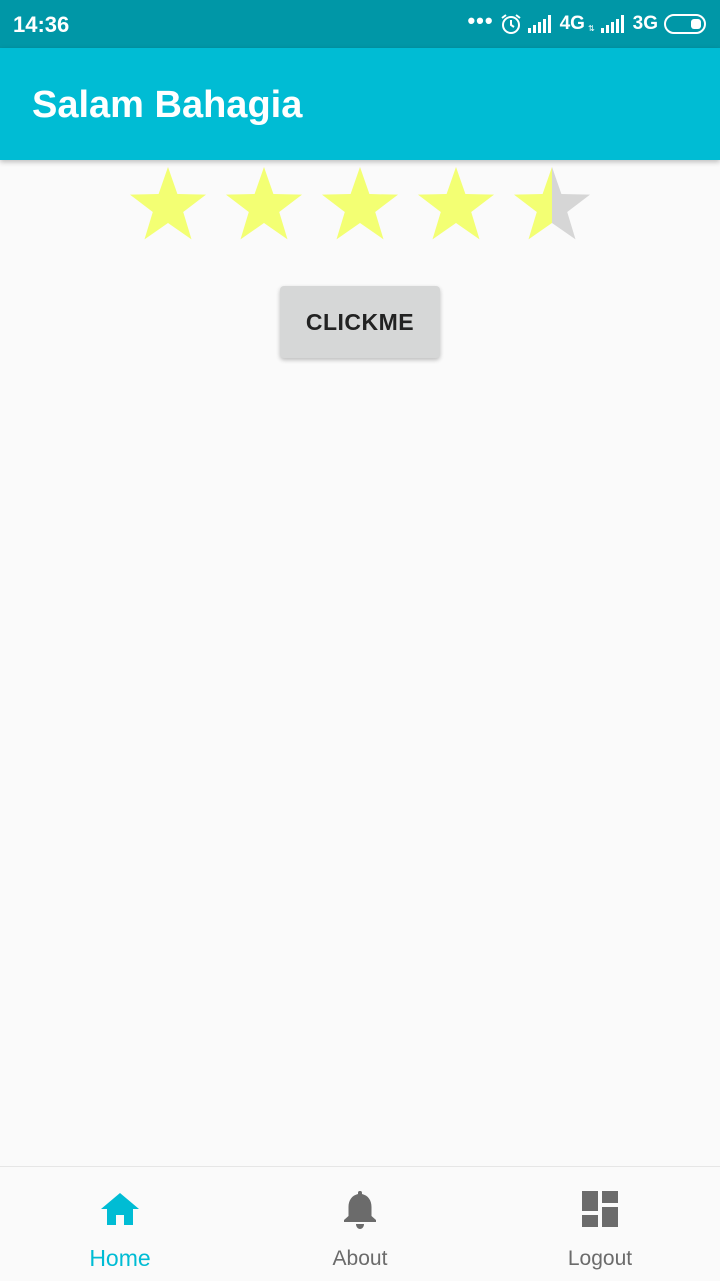 This screenshot has width=720, height=1281. I want to click on dashboard-icon, so click(600, 1209).